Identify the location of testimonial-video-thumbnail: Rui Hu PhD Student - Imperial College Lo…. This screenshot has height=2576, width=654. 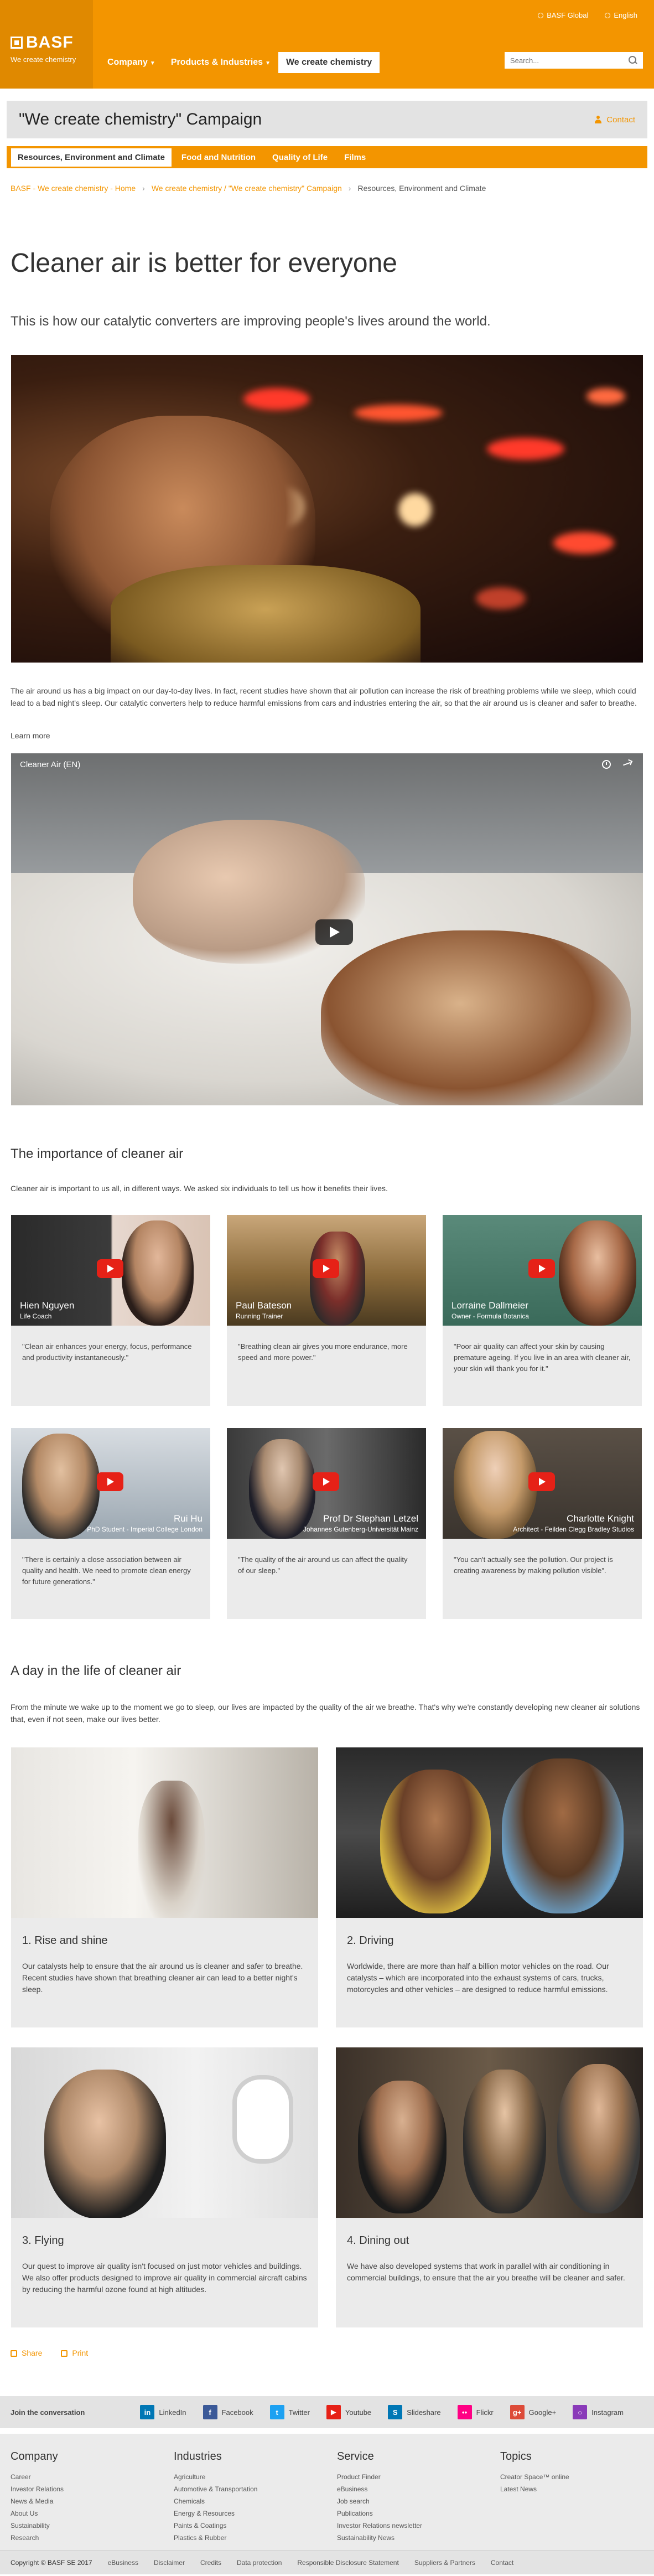
(110, 1483).